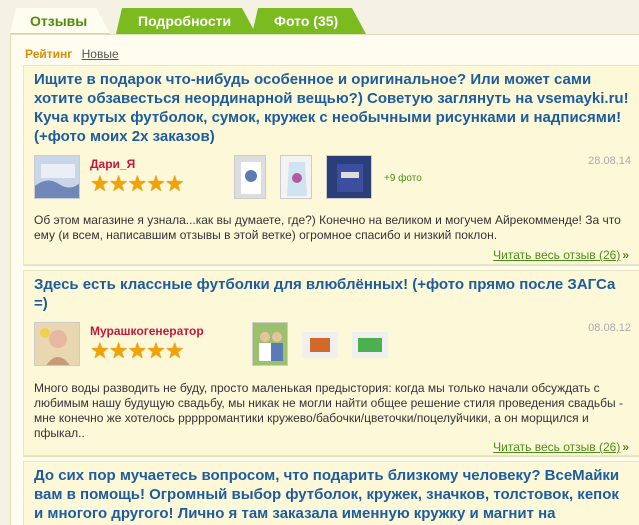  I want to click on tab-reviews: Отзывы, so click(60, 21).